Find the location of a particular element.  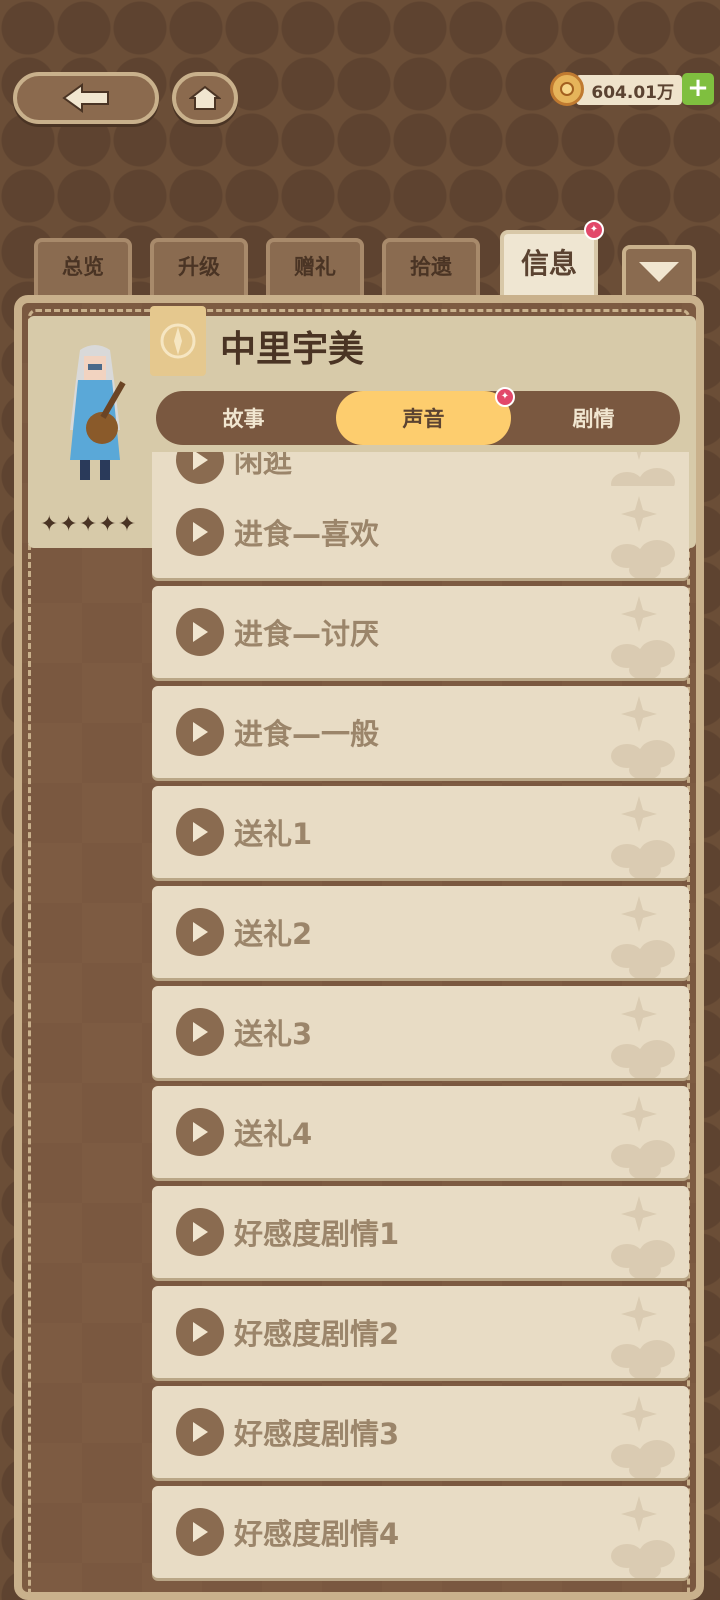

list-item: 送礼3 is located at coordinates (420, 1032).